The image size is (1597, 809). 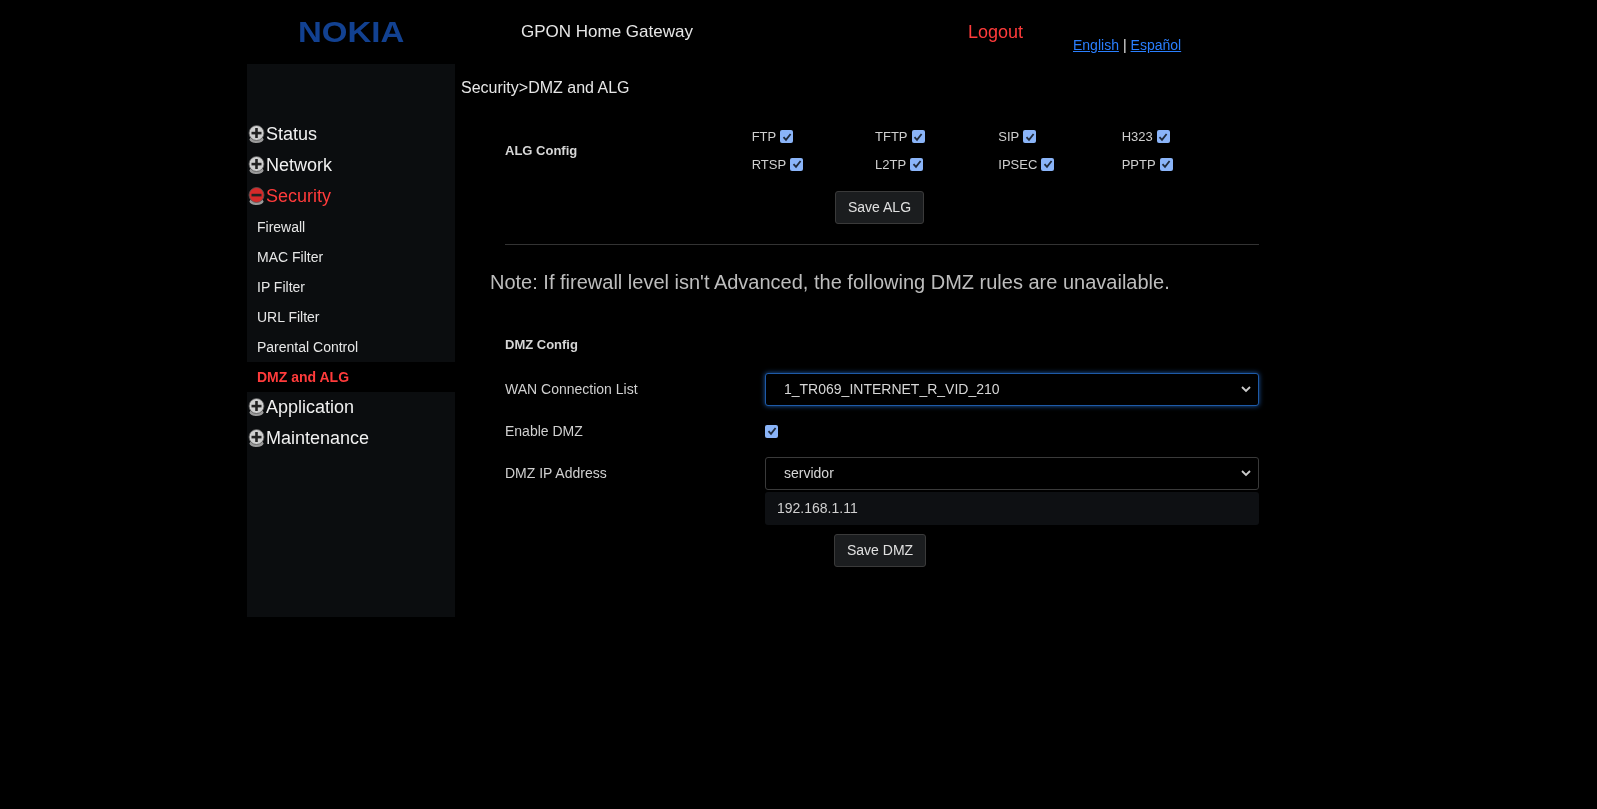 What do you see at coordinates (607, 32) in the screenshot?
I see `page-title: GPON Home Gateway` at bounding box center [607, 32].